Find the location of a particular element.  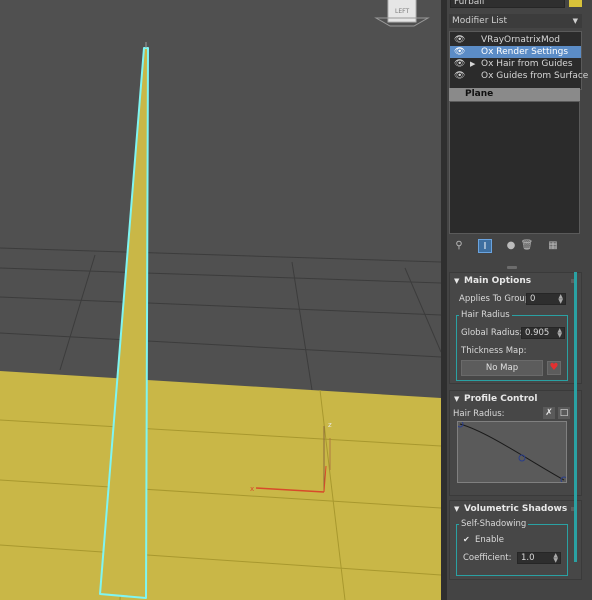

panel-grip is located at coordinates (512, 267).